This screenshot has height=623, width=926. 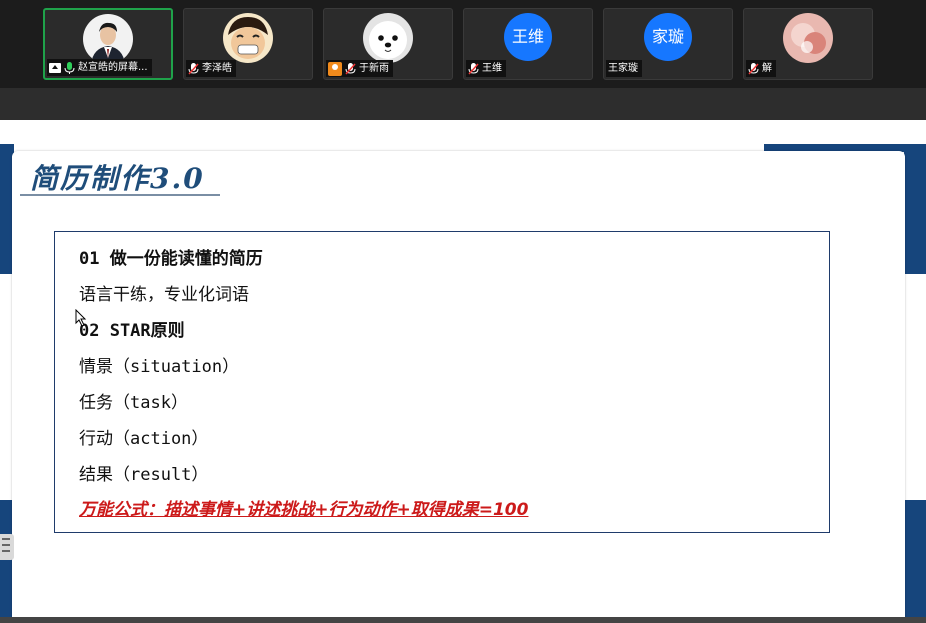 I want to click on title-underline, so click(x=120, y=195).